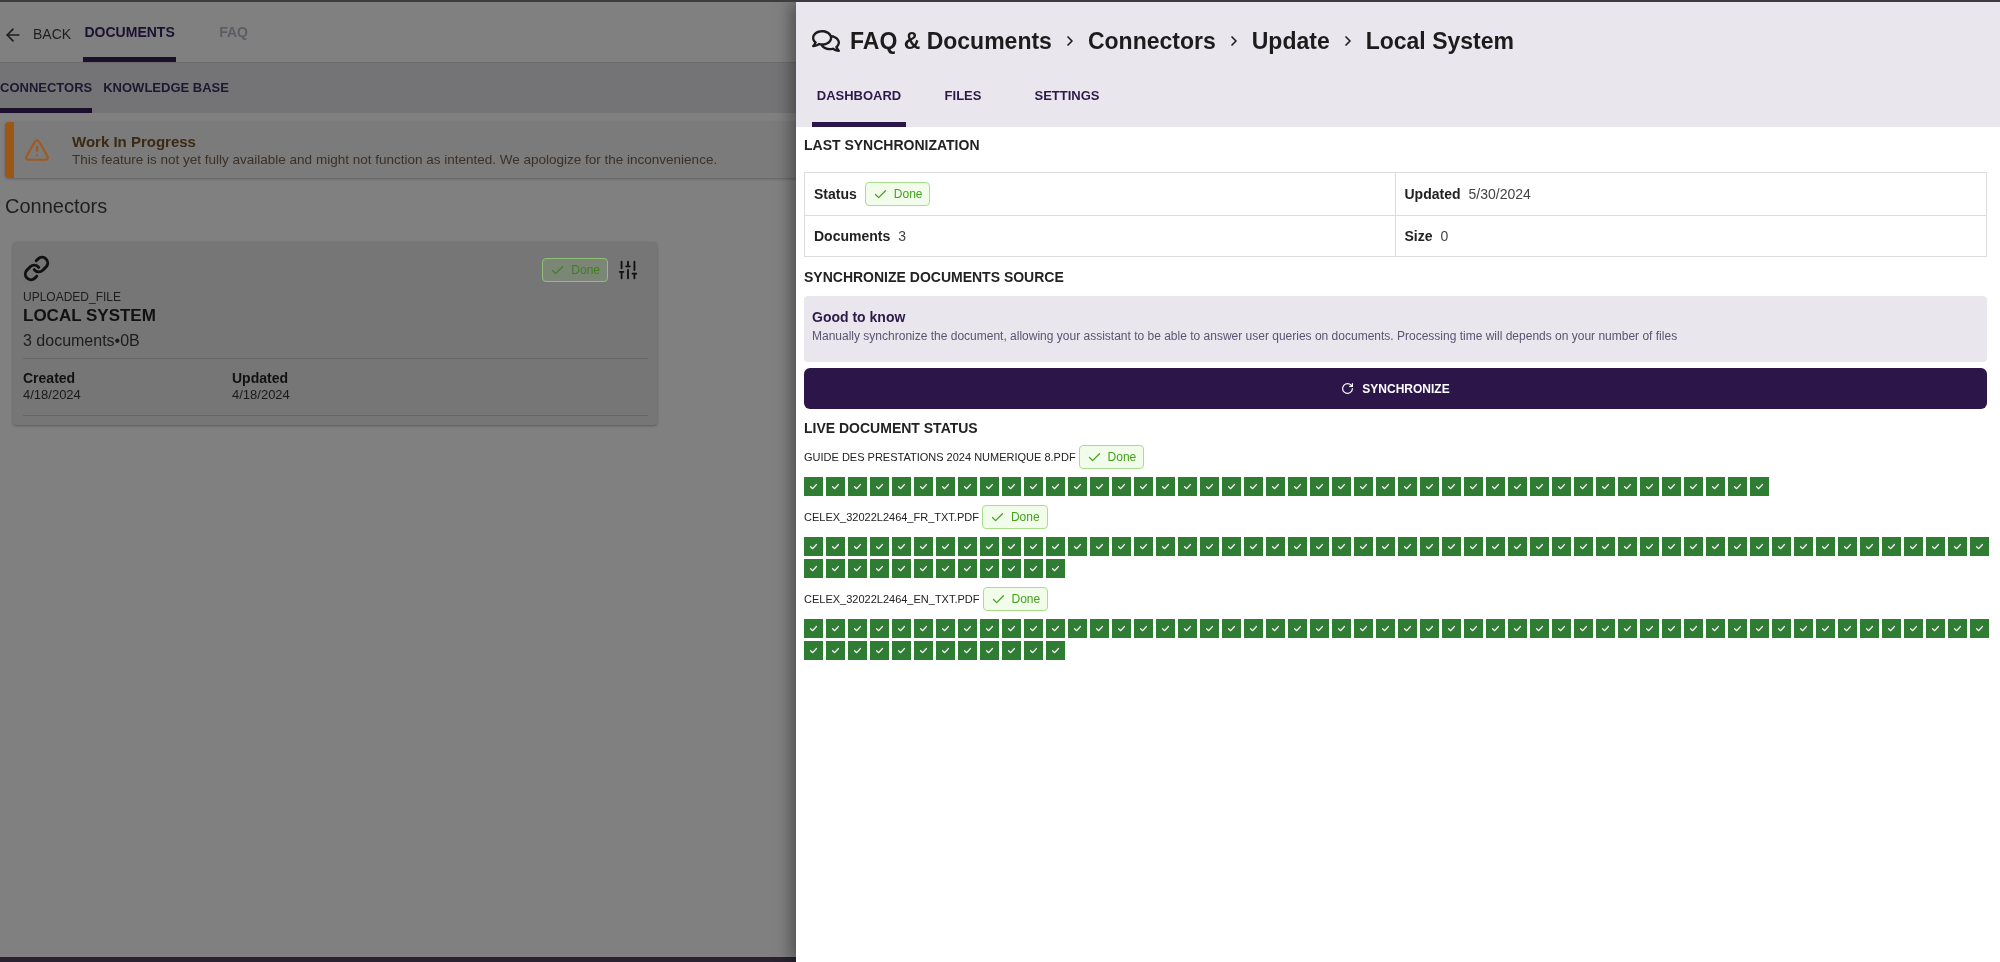  I want to click on alert-message: This feature is not yet fully available and might not function as intented. We apologize for the inconvenience., so click(395, 159).